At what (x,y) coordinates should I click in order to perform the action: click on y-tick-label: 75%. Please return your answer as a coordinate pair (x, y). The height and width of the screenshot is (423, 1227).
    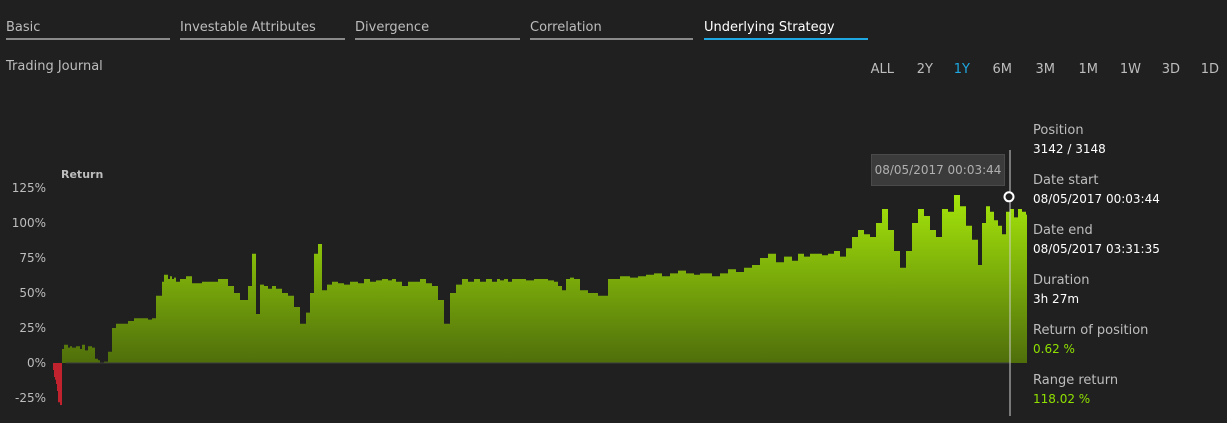
    Looking at the image, I should click on (32, 258).